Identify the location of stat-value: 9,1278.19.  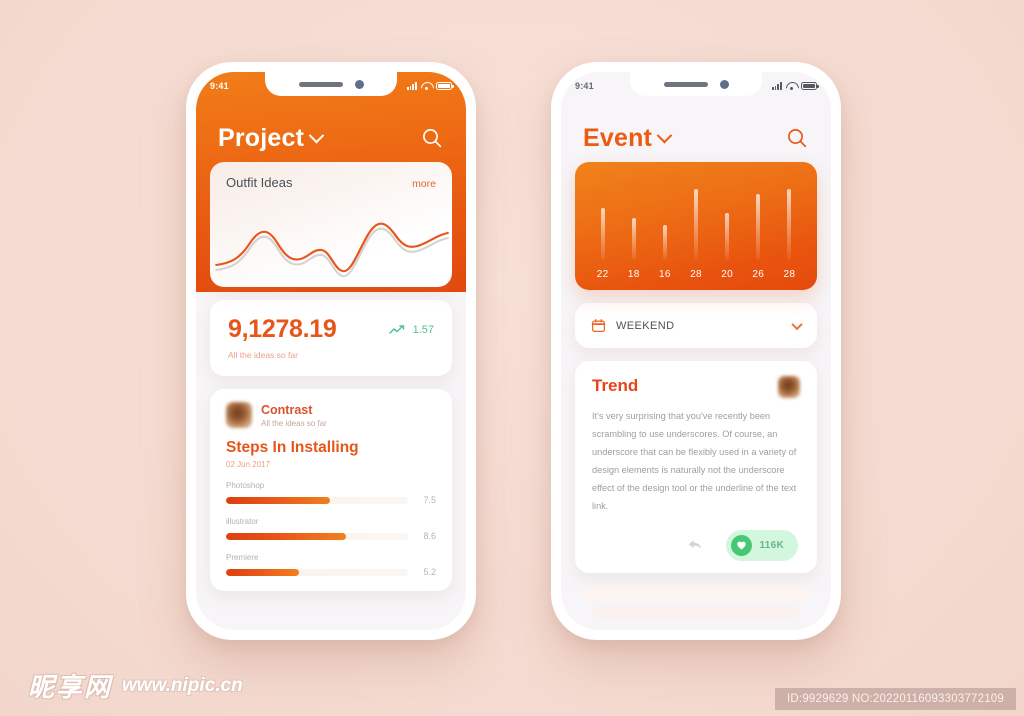
(282, 329).